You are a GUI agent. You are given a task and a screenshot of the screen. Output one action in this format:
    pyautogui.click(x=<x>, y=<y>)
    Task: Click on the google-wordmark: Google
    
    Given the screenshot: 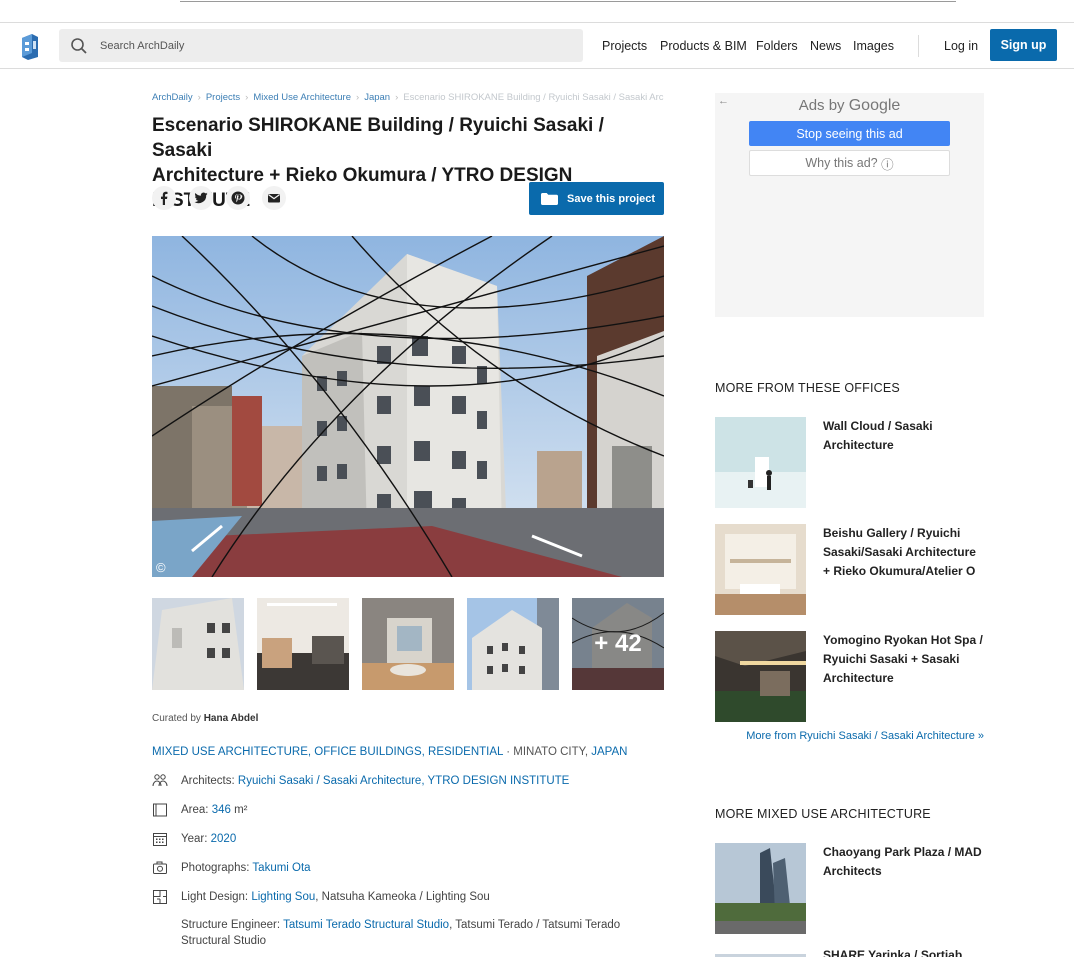 What is the action you would take?
    pyautogui.click(x=874, y=105)
    